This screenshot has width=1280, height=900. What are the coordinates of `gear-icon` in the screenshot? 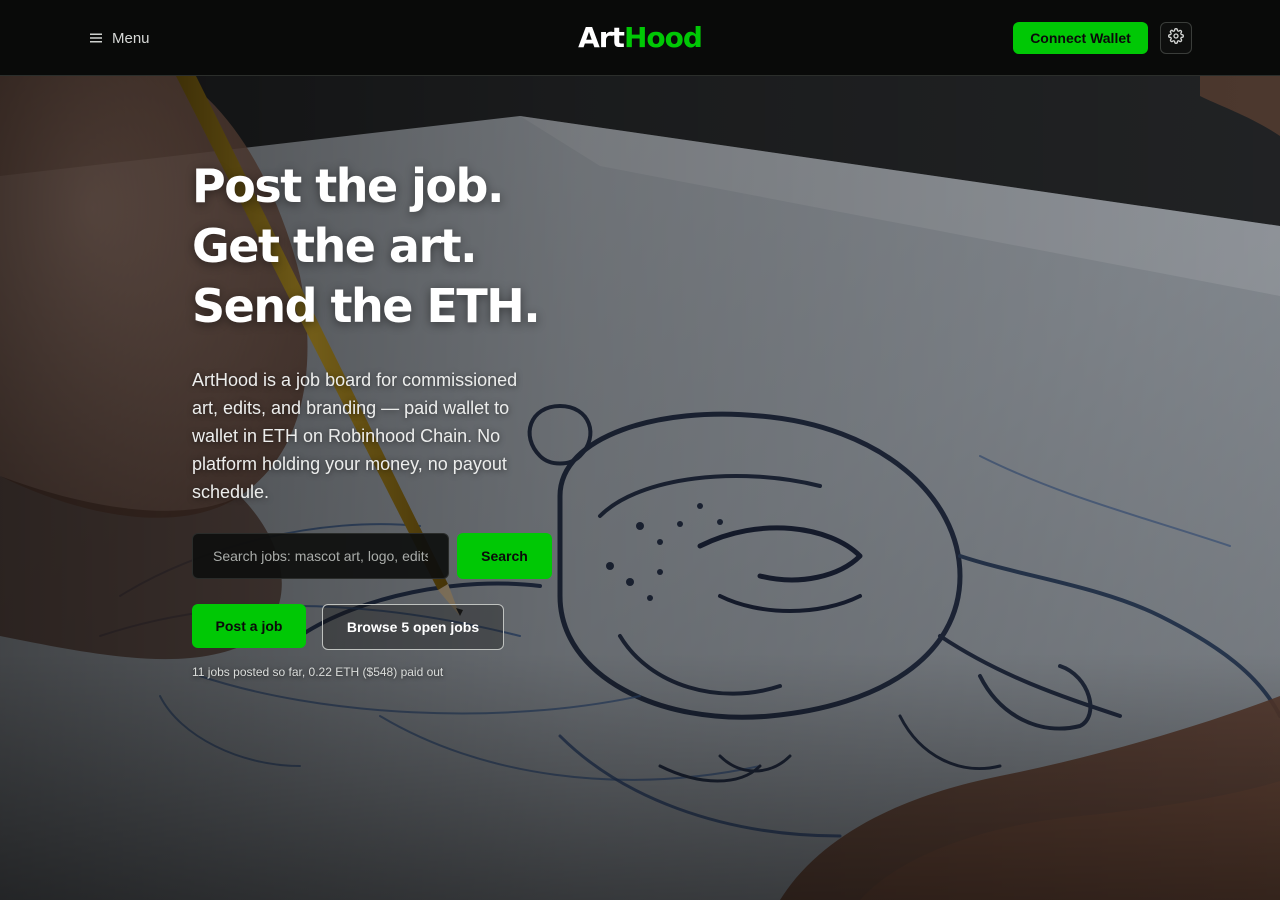 It's located at (1176, 38).